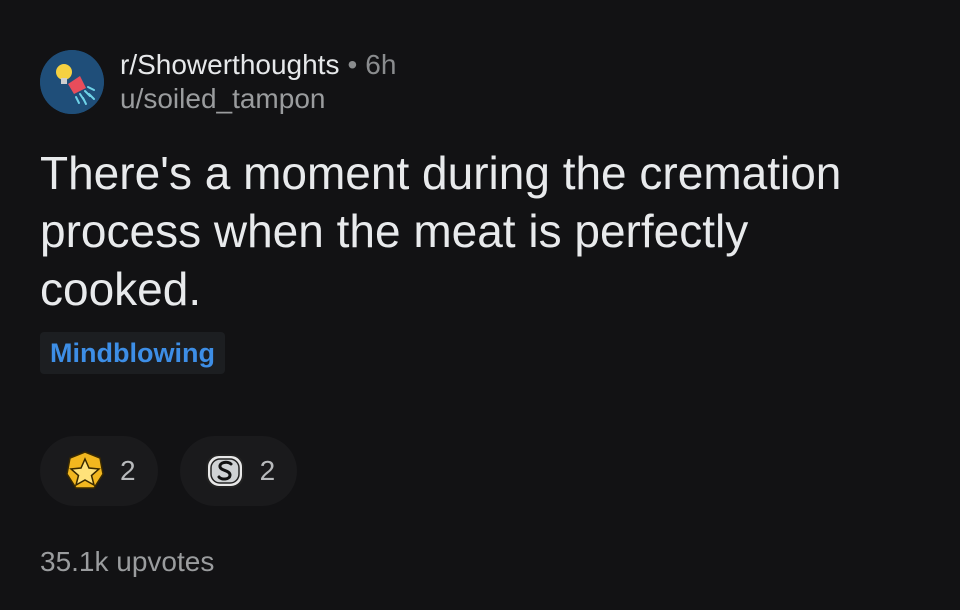 Image resolution: width=960 pixels, height=610 pixels. I want to click on author-link: u/soiled_tampon, so click(258, 99).